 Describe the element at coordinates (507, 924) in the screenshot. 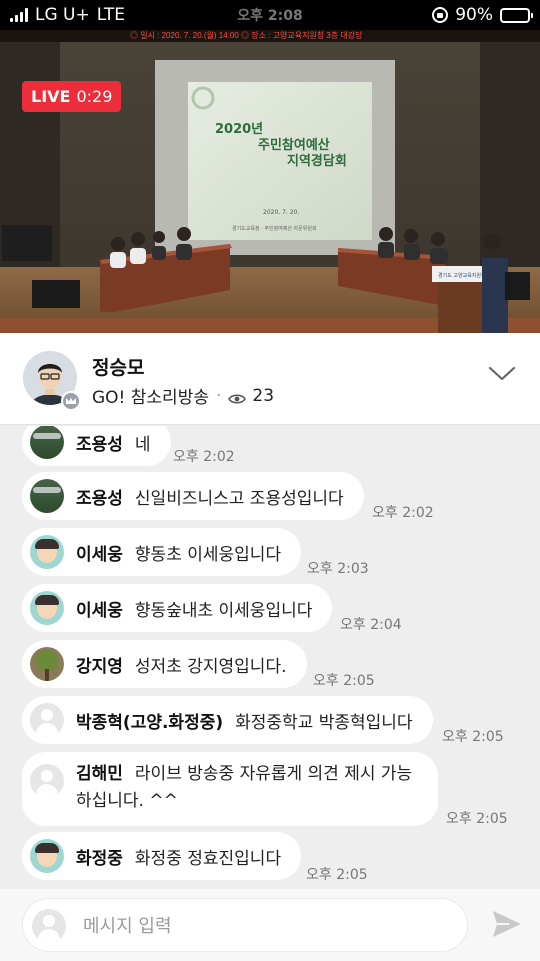

I see `send-icon` at that location.